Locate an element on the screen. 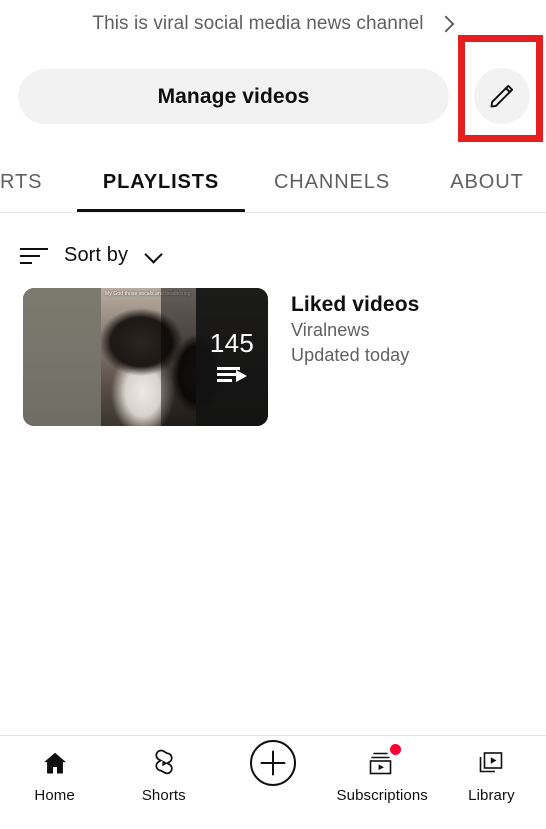  subscriptions-icon is located at coordinates (384, 761).